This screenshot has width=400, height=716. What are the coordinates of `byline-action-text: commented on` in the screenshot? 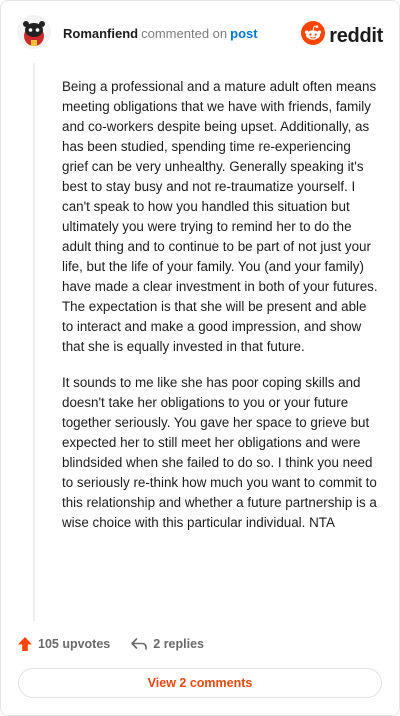 It's located at (184, 33).